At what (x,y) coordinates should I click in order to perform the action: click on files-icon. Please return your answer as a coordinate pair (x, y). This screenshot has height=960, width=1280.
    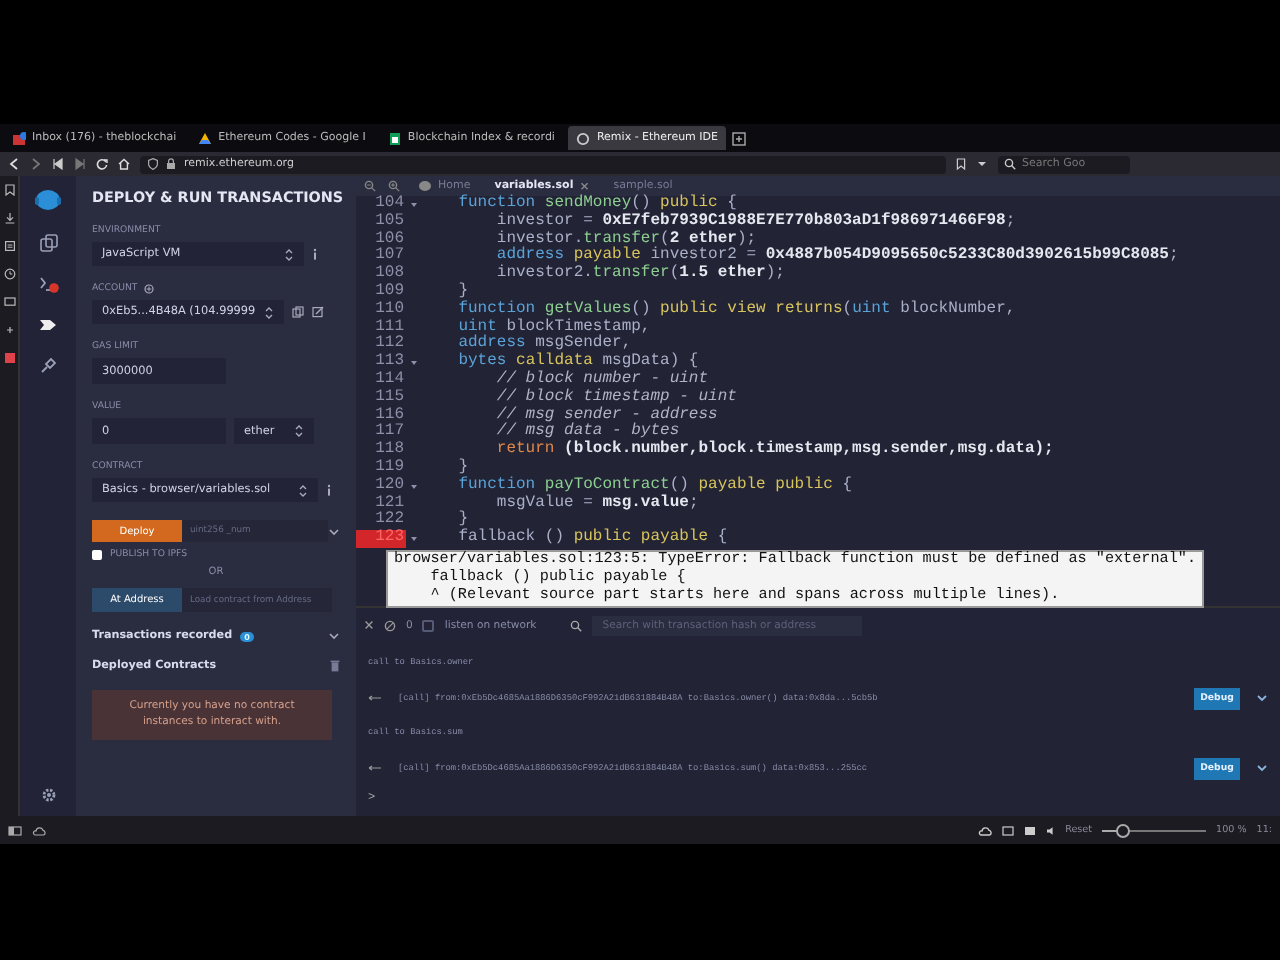
    Looking at the image, I should click on (48, 243).